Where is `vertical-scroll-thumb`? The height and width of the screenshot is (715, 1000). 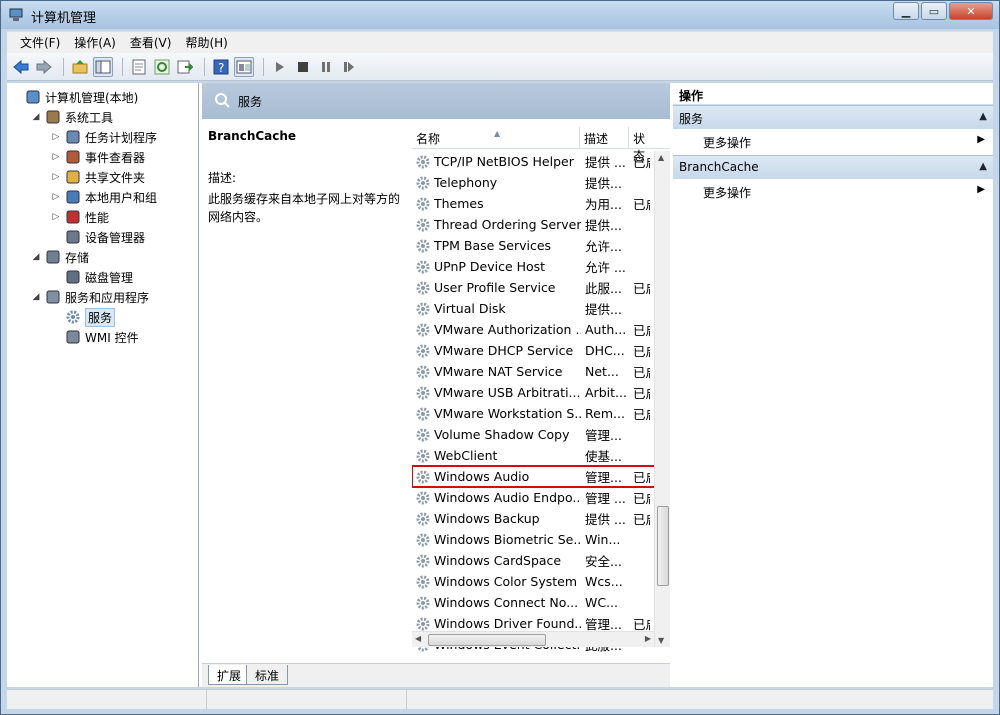
vertical-scroll-thumb is located at coordinates (663, 546).